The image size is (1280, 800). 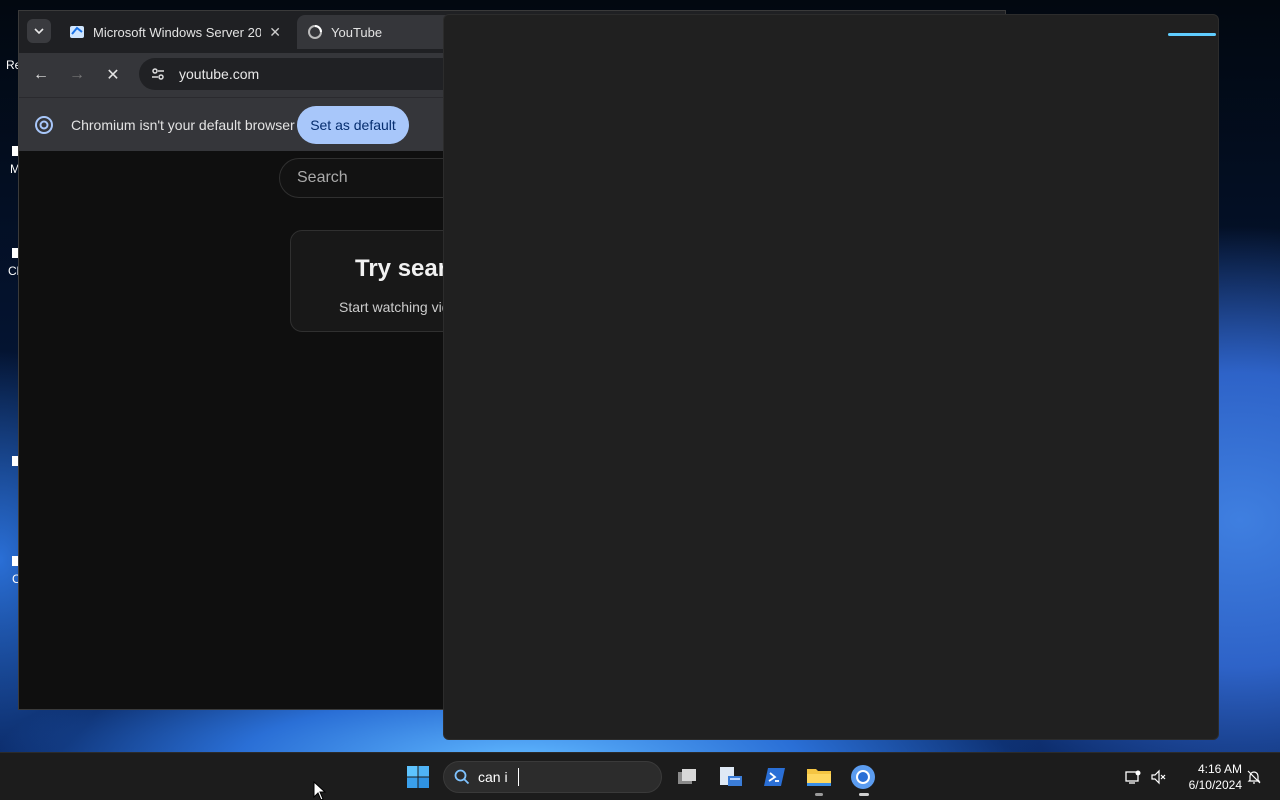 I want to click on infobar-message: Chromium isn't your default browser, so click(x=183, y=125).